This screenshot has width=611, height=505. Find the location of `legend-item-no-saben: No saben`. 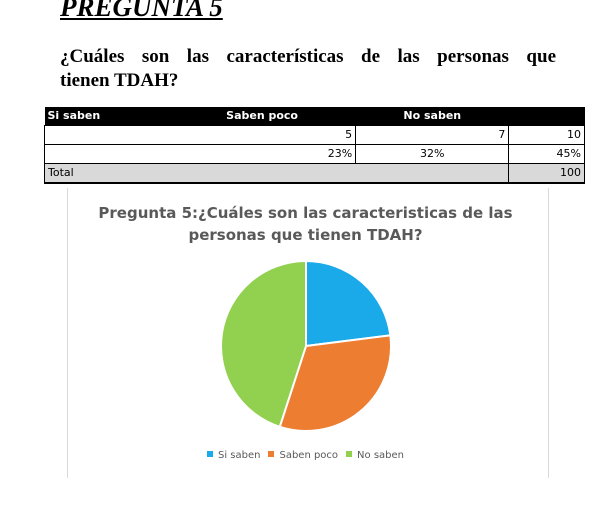

legend-item-no-saben: No saben is located at coordinates (375, 455).